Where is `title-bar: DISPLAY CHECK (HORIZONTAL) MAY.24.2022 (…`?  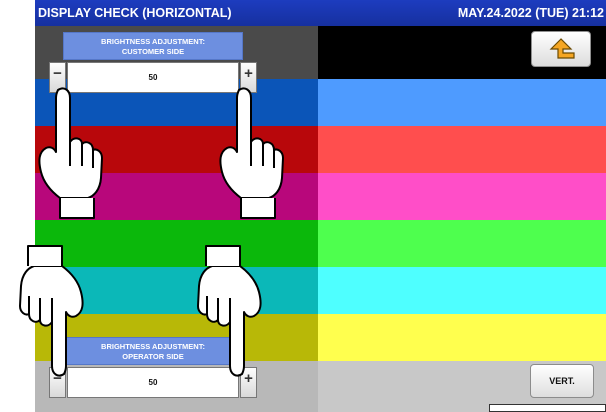 title-bar: DISPLAY CHECK (HORIZONTAL) MAY.24.2022 (… is located at coordinates (320, 13).